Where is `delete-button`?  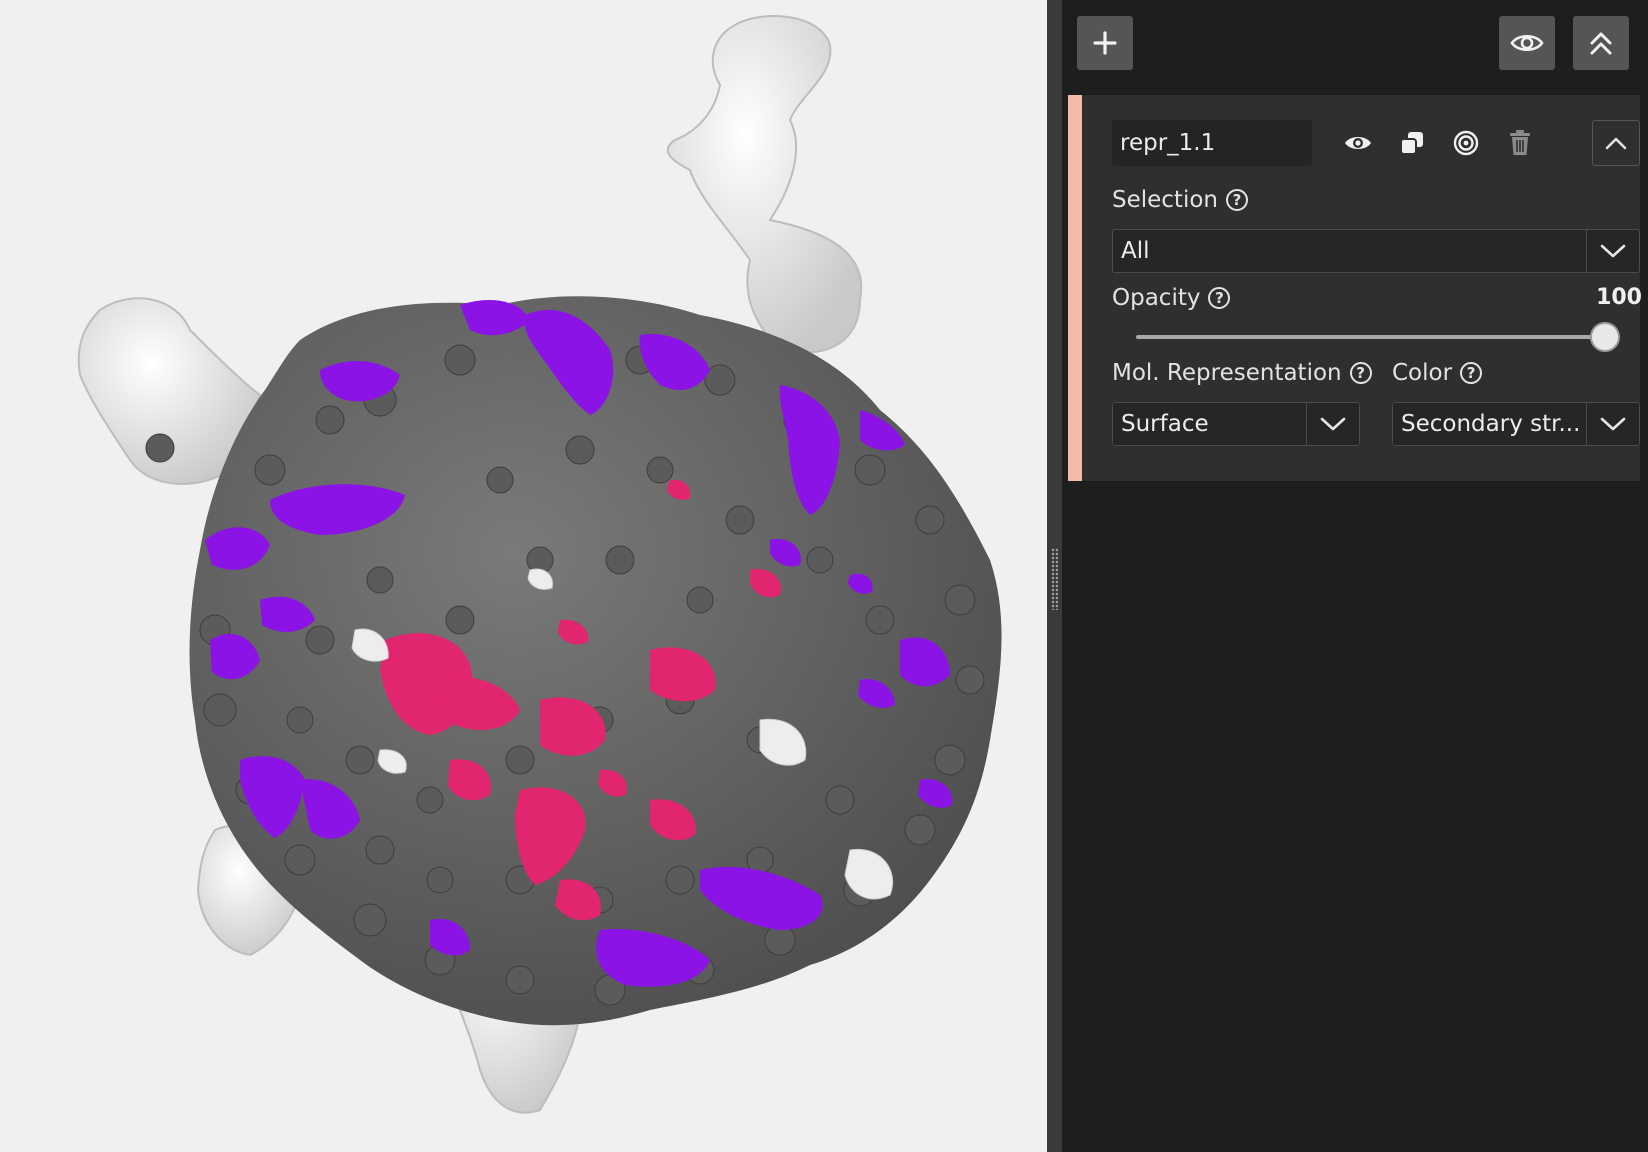
delete-button is located at coordinates (1520, 143).